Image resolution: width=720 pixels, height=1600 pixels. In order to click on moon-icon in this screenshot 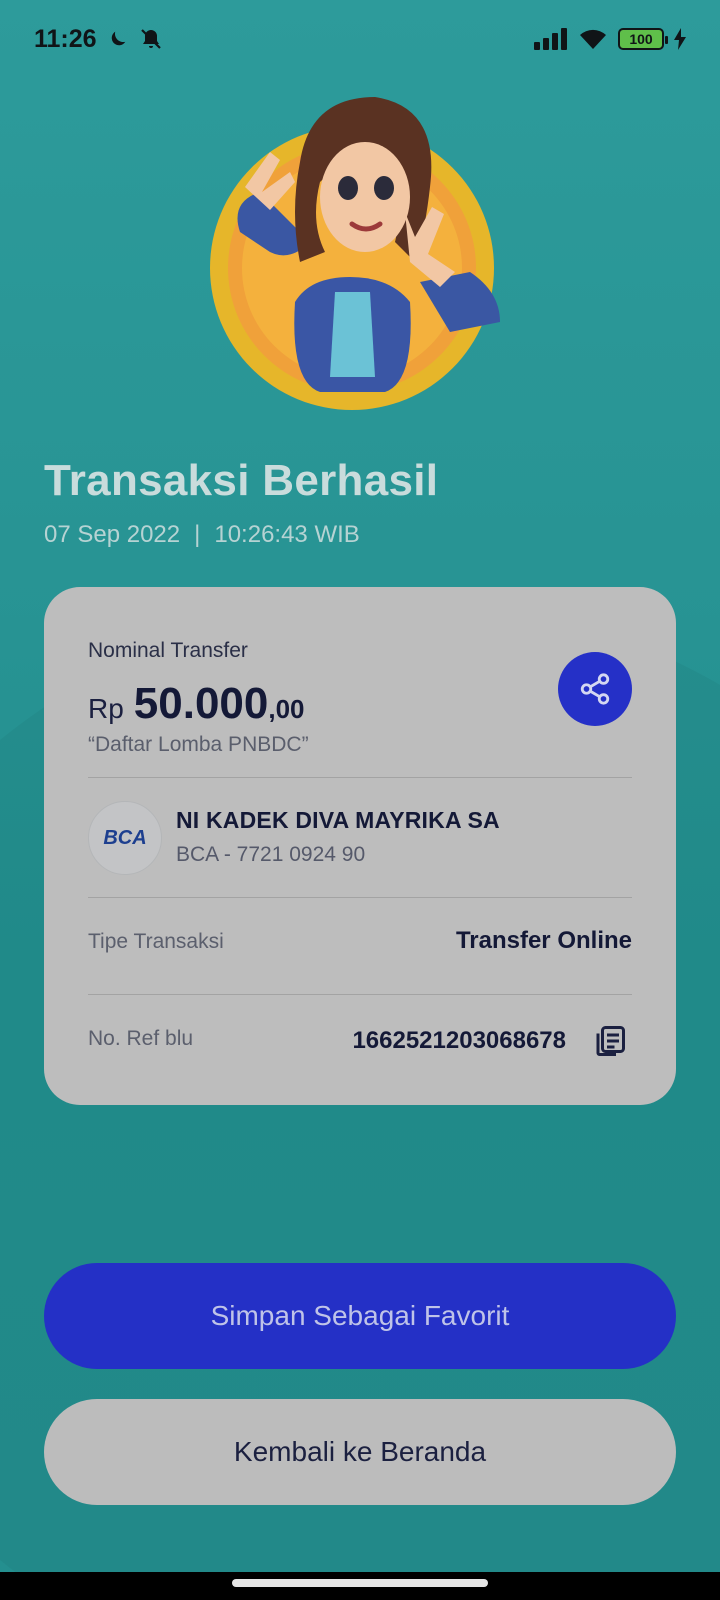, I will do `click(118, 38)`.